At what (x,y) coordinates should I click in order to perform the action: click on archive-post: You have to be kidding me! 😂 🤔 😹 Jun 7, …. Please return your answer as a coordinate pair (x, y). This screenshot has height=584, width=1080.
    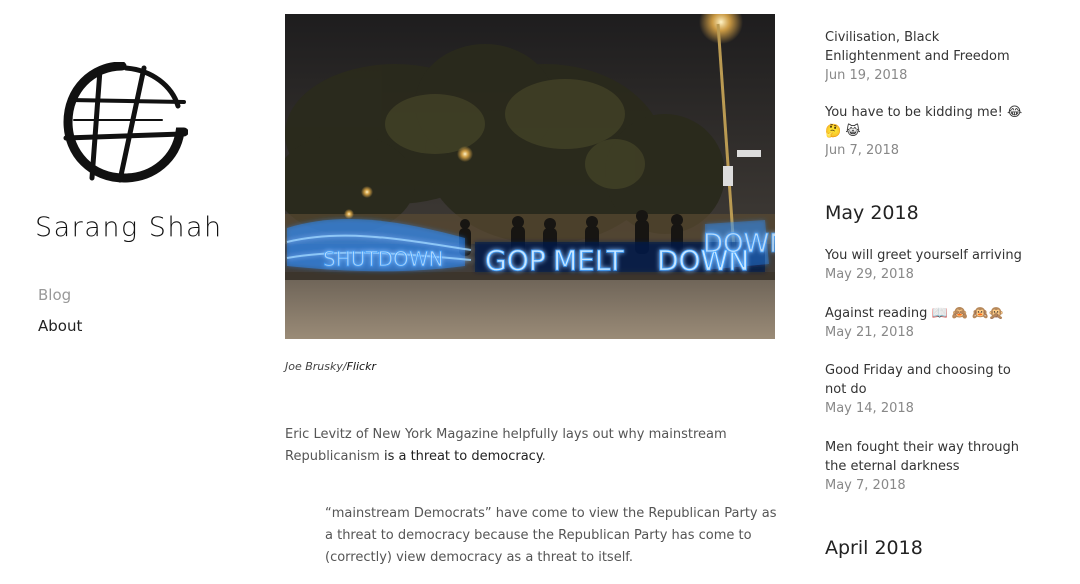
    Looking at the image, I should click on (925, 131).